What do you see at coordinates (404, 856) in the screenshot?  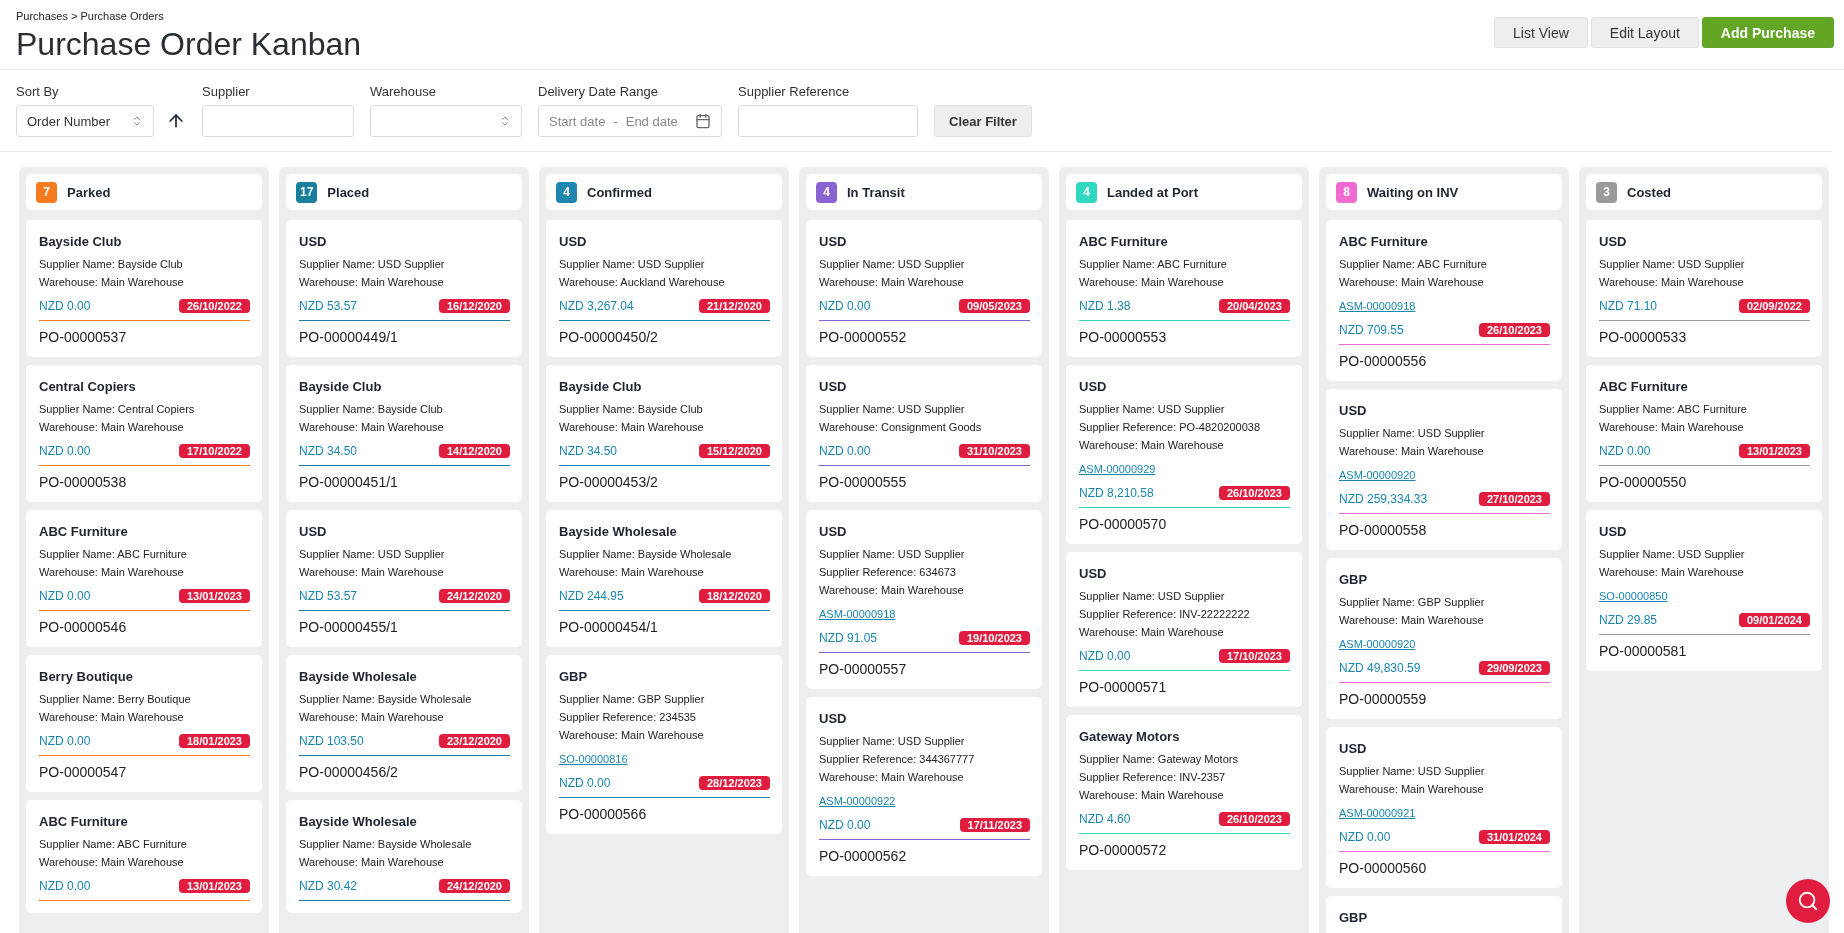 I see `order-card: Bayside Wholesale Supplier Name: Bayside Wholesale Warehouse: Main Warehouse NZD 30.42 24/12/2020` at bounding box center [404, 856].